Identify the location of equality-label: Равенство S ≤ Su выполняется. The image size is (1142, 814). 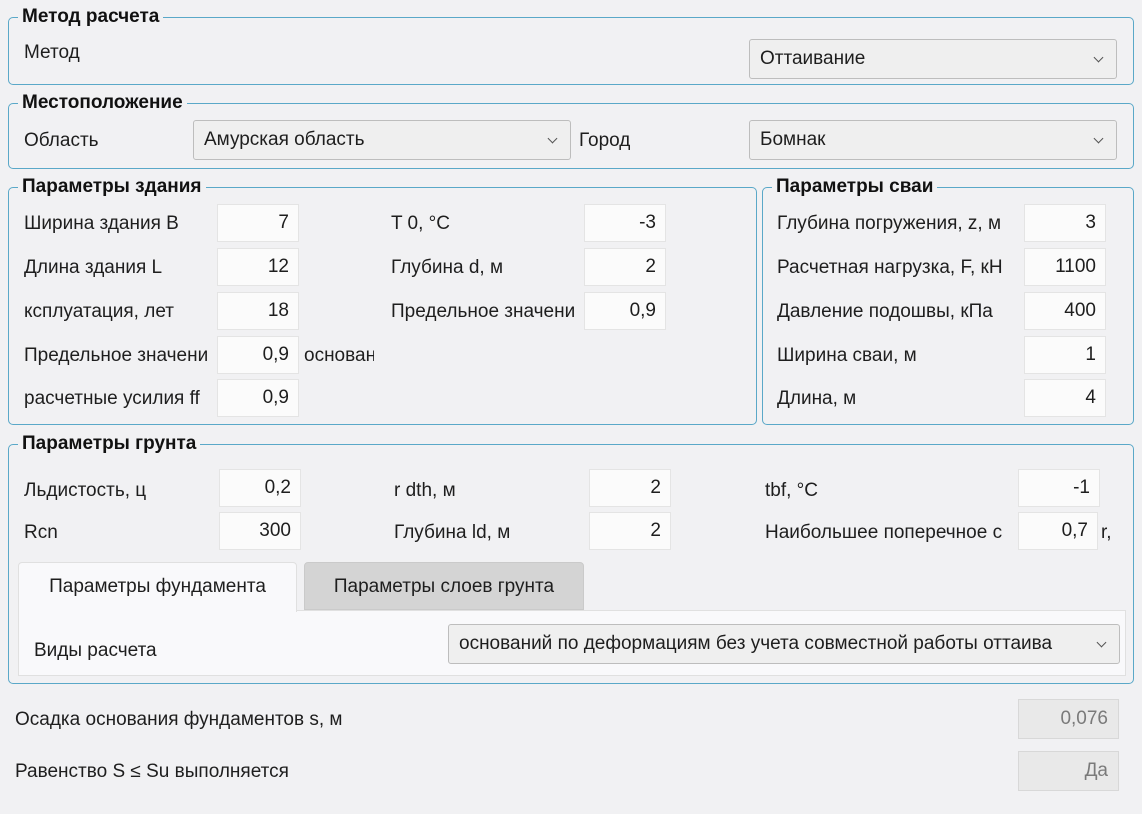
(152, 771).